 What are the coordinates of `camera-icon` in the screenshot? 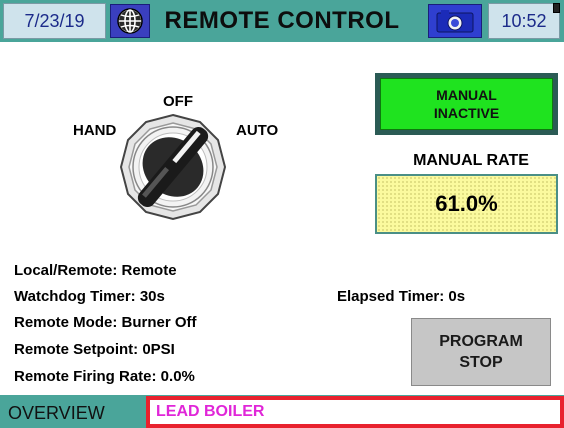 It's located at (455, 21).